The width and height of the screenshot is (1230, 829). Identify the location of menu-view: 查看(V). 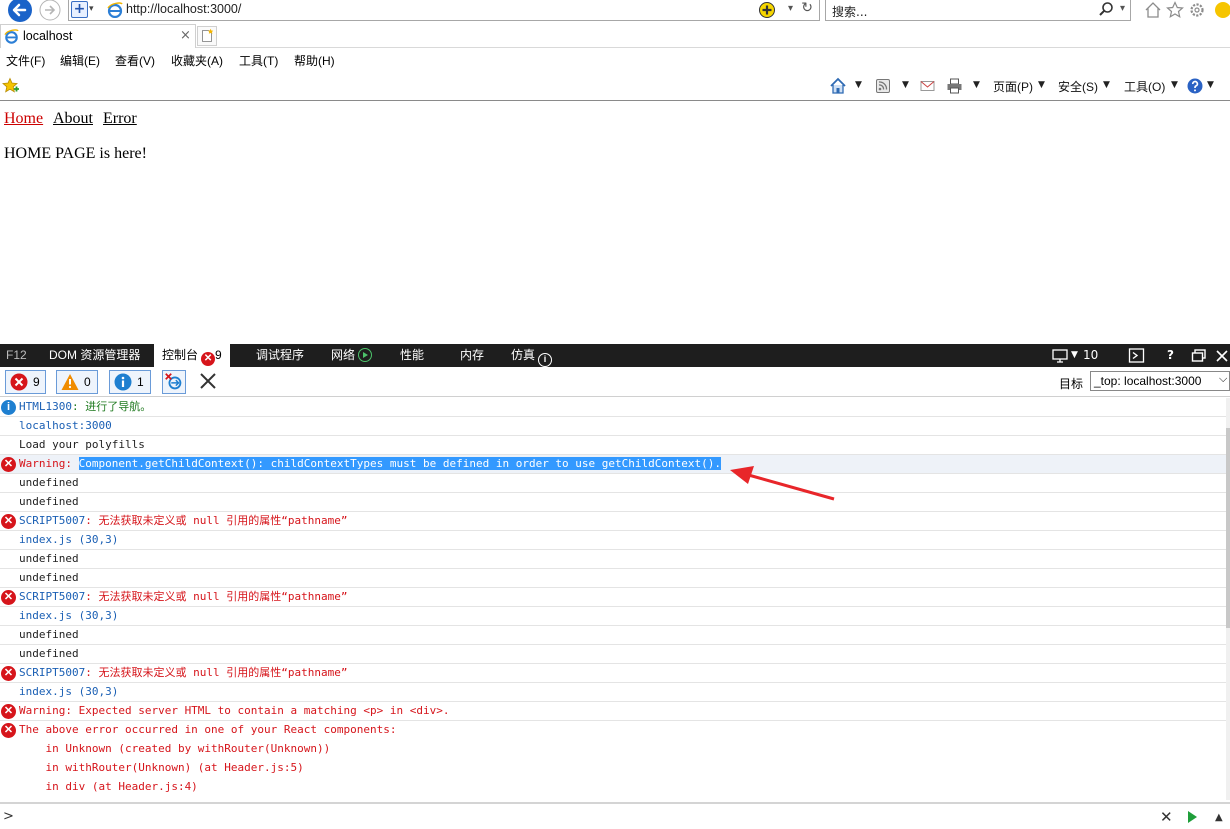
(135, 60).